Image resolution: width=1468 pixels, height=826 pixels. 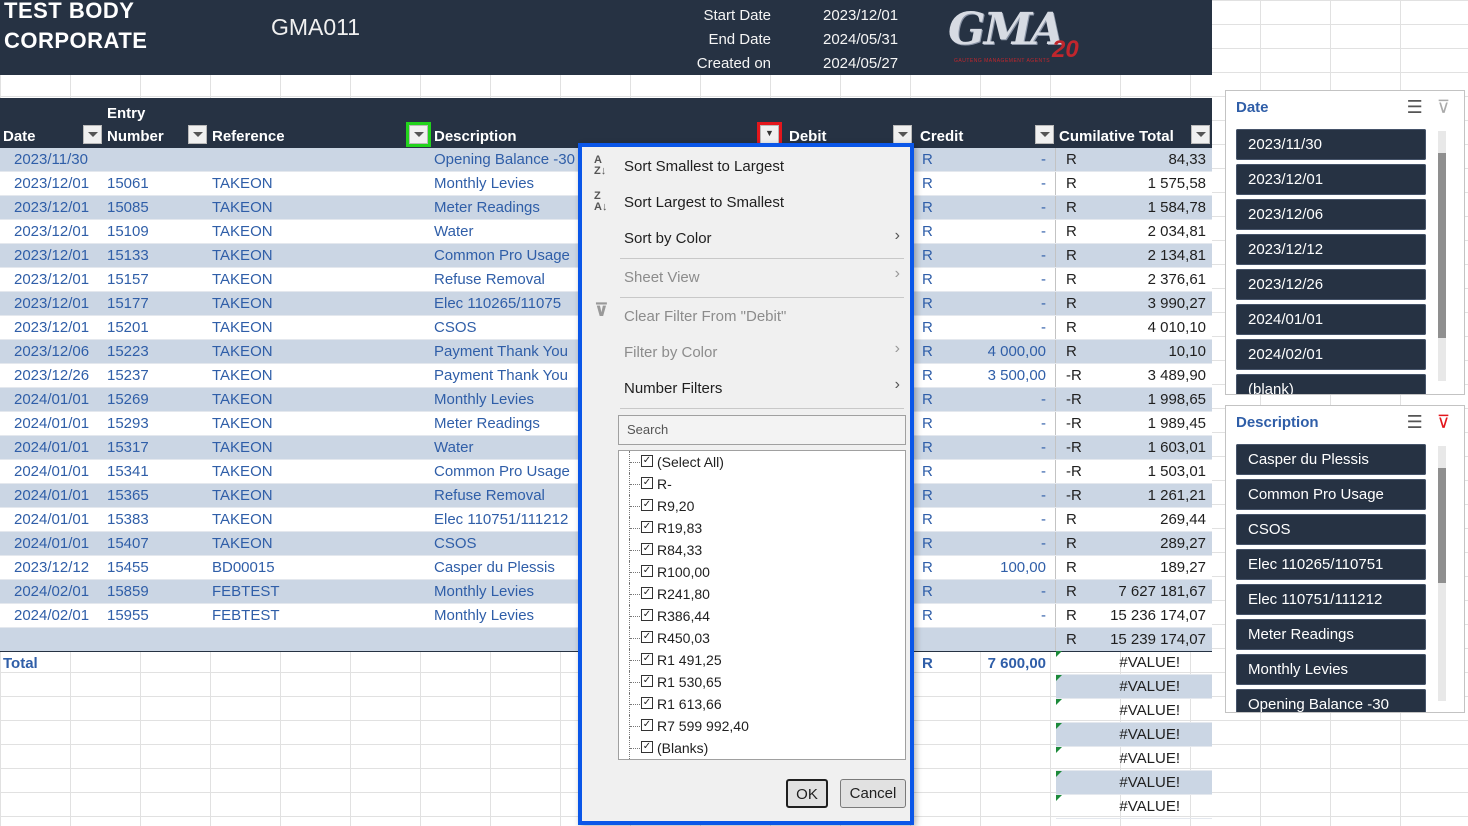 What do you see at coordinates (1331, 249) in the screenshot?
I see `slicer-item: 2023/12/12` at bounding box center [1331, 249].